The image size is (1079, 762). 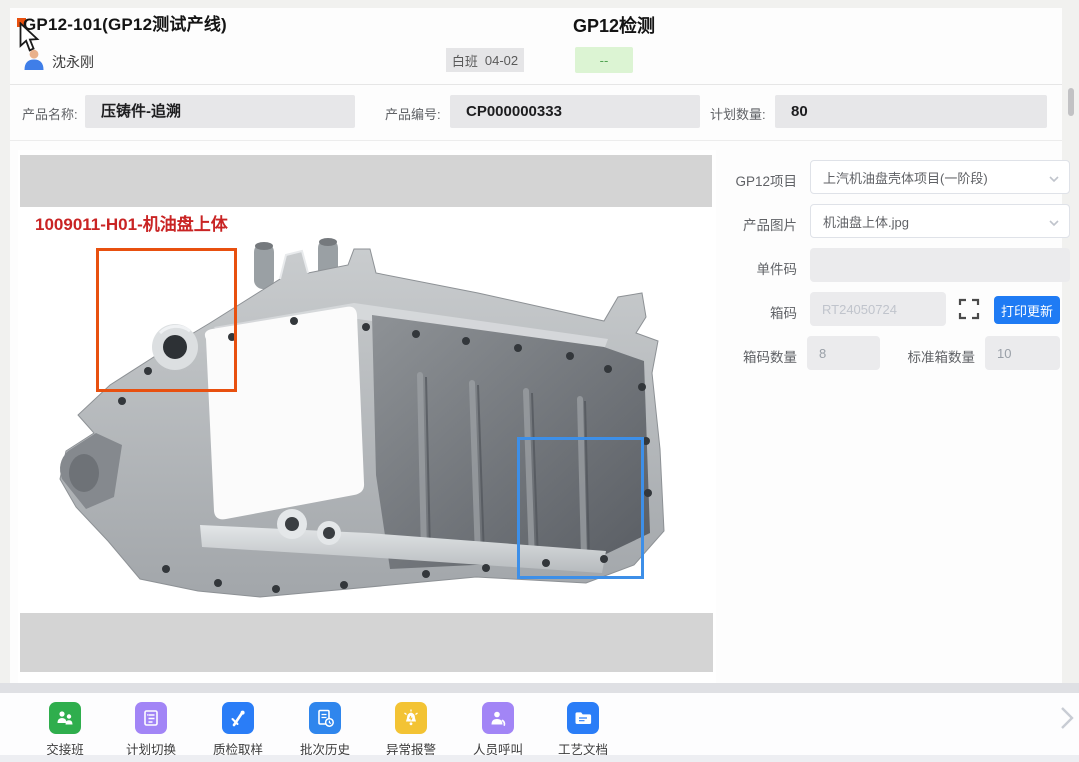 I want to click on product-picture-select: 机油盘上体.jpg, so click(x=940, y=221).